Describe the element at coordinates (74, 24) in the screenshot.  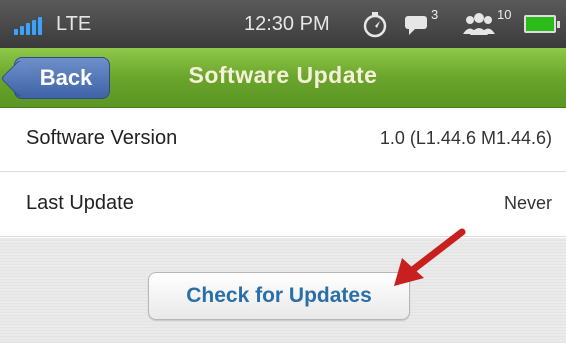
I see `network-type: LTE` at that location.